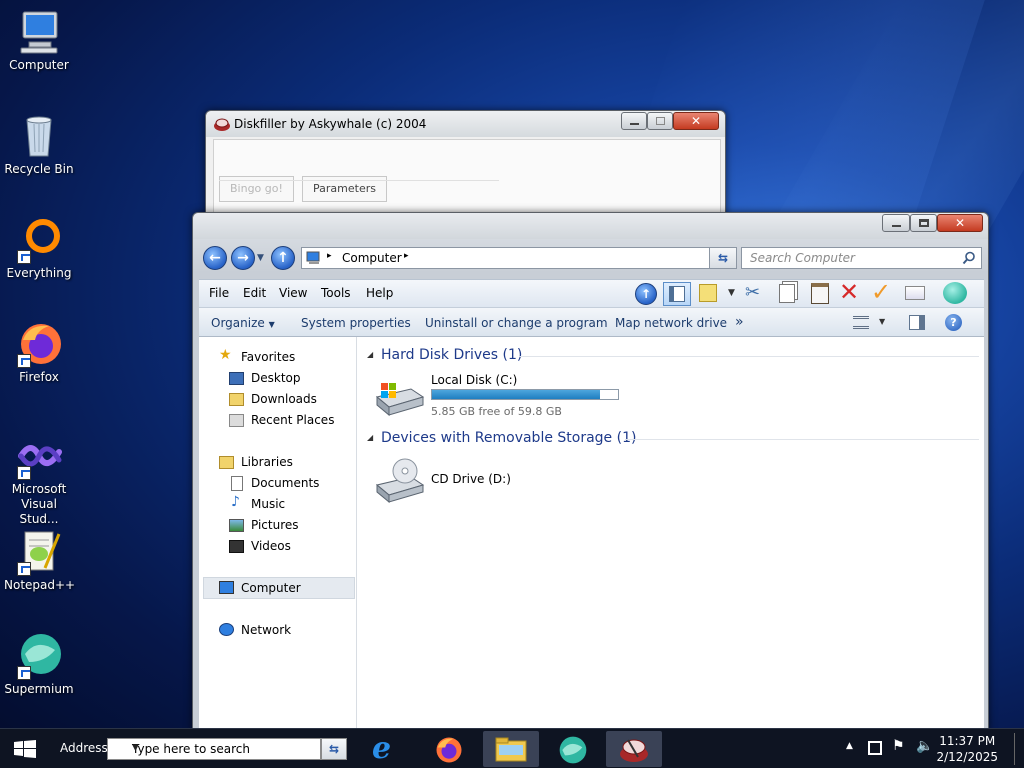 This screenshot has width=1024, height=768. Describe the element at coordinates (471, 479) in the screenshot. I see `drive-d-name: CD Drive (D:)` at that location.